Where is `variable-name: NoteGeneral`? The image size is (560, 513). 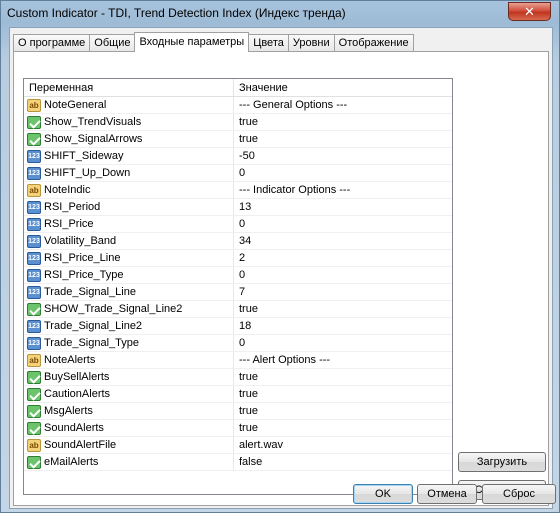
variable-name: NoteGeneral is located at coordinates (75, 105).